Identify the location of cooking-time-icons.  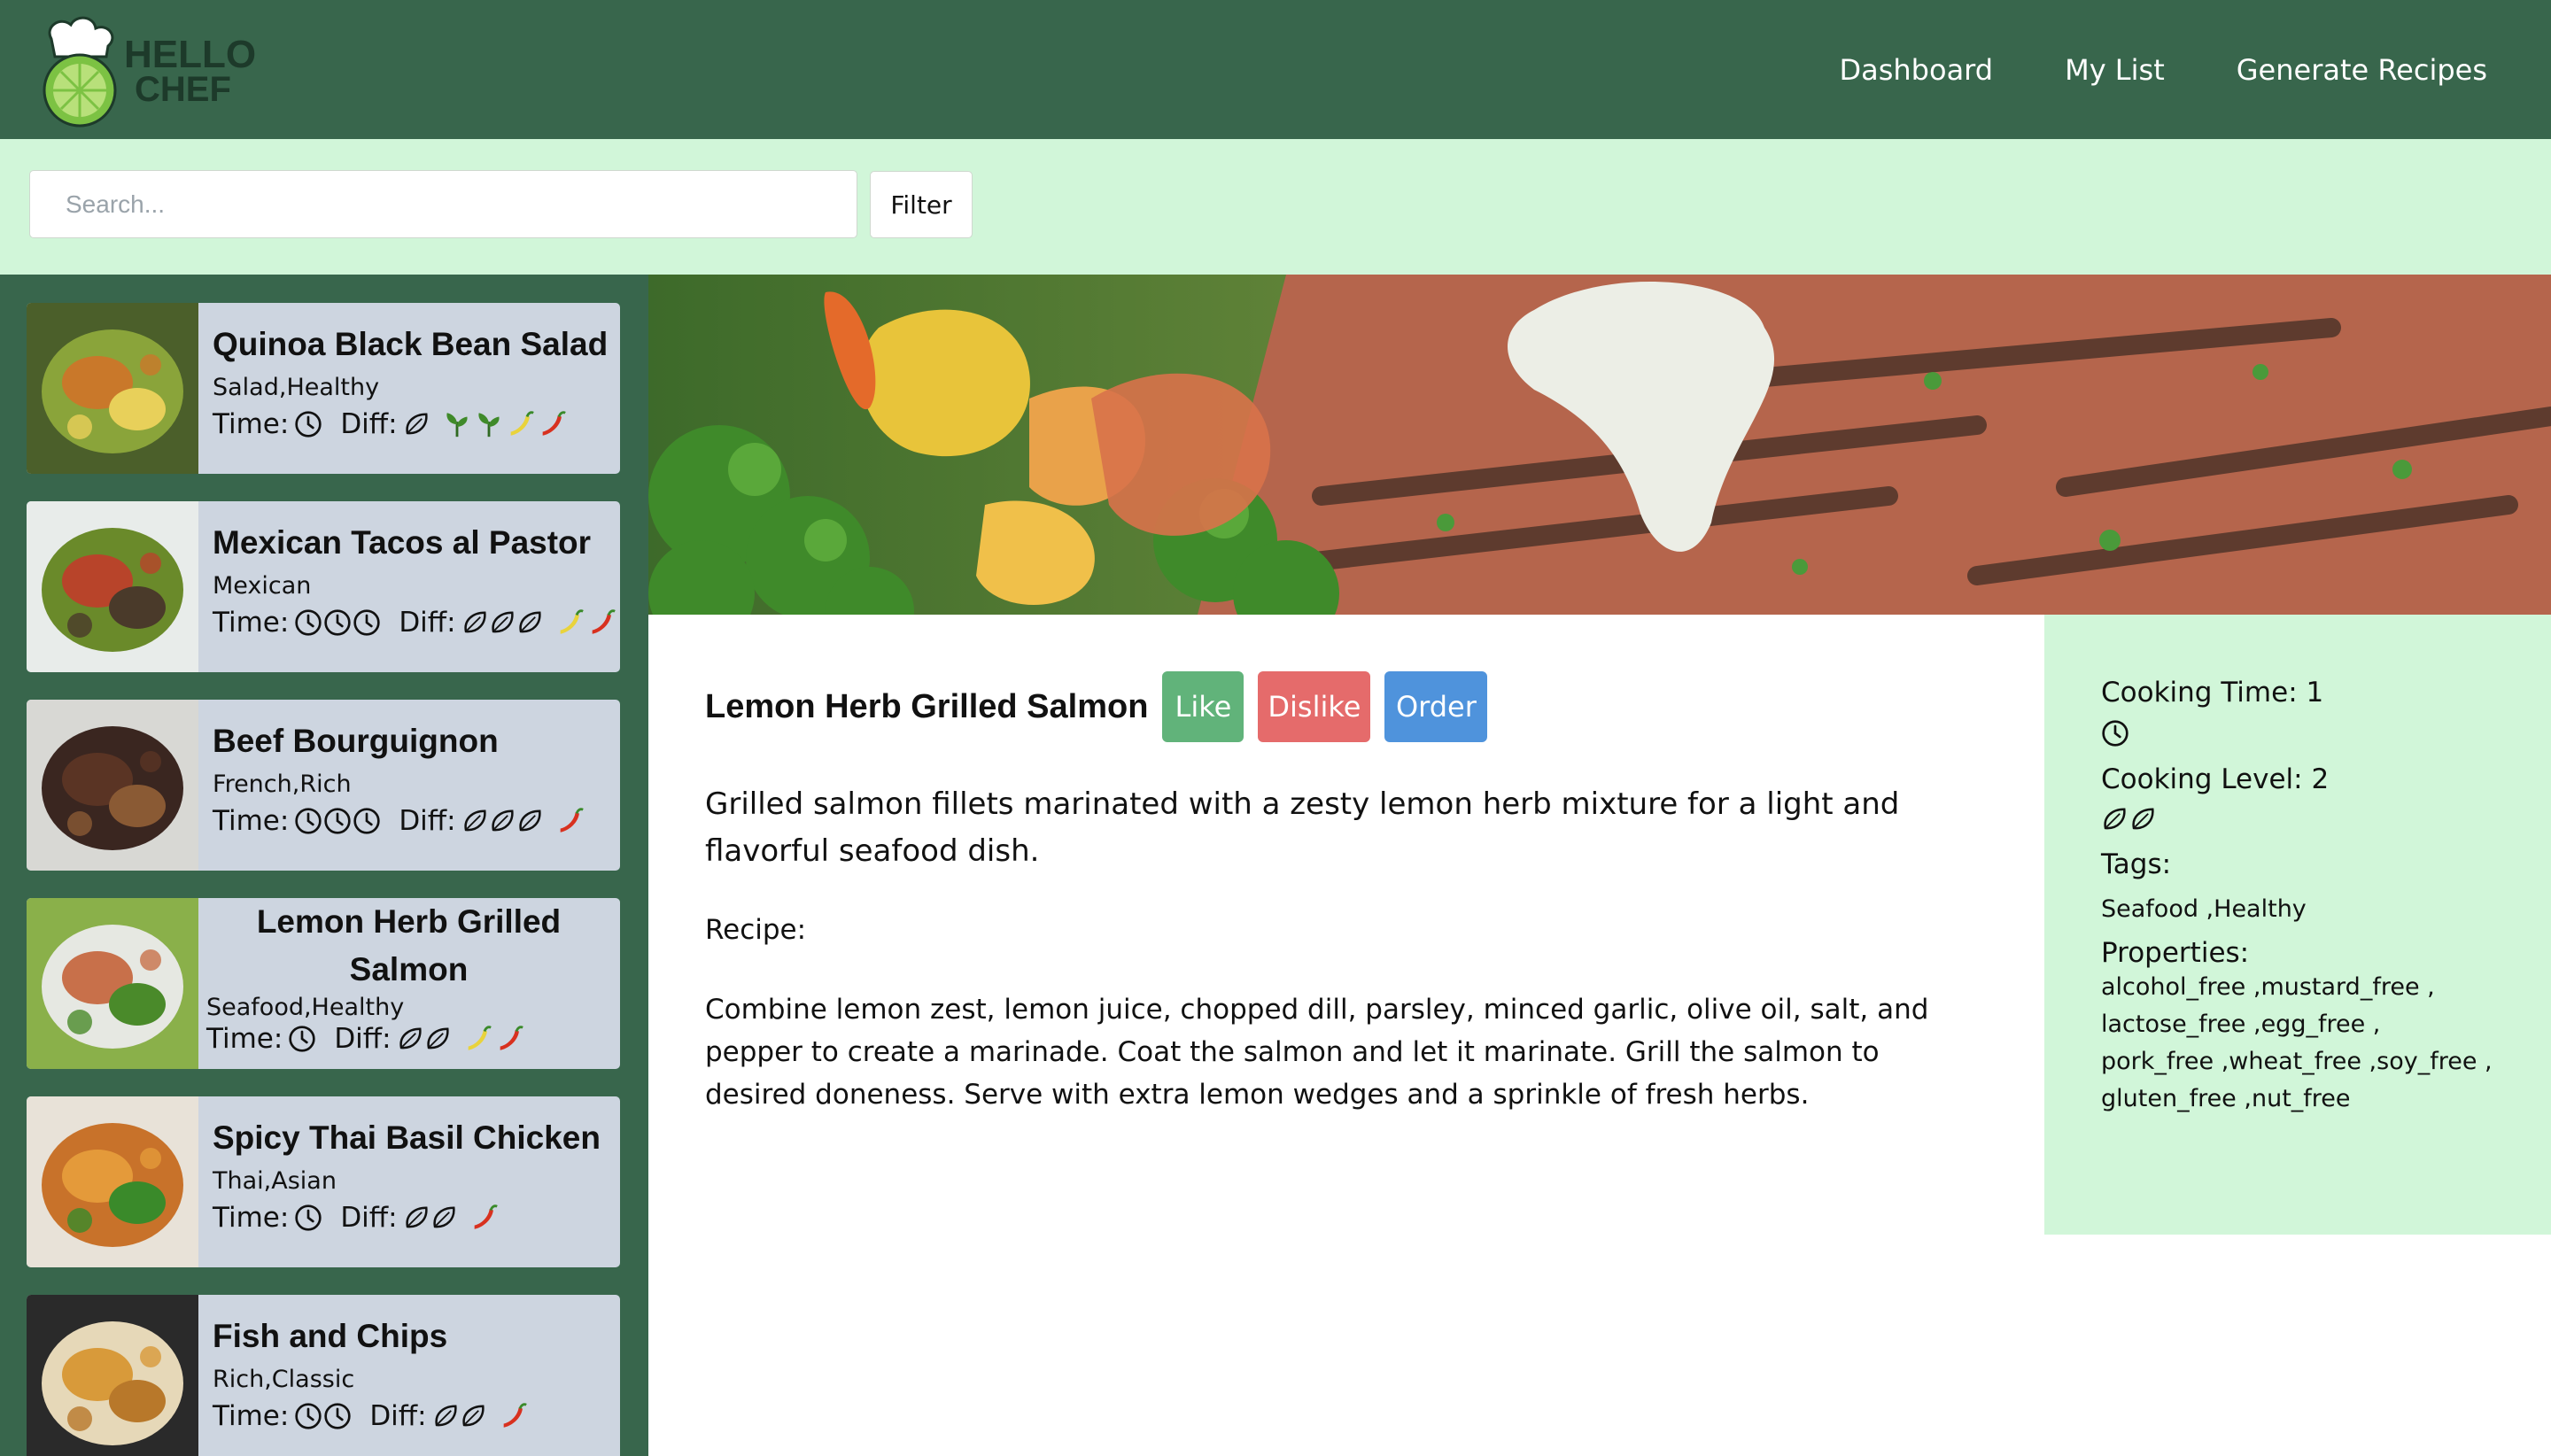
(2326, 733).